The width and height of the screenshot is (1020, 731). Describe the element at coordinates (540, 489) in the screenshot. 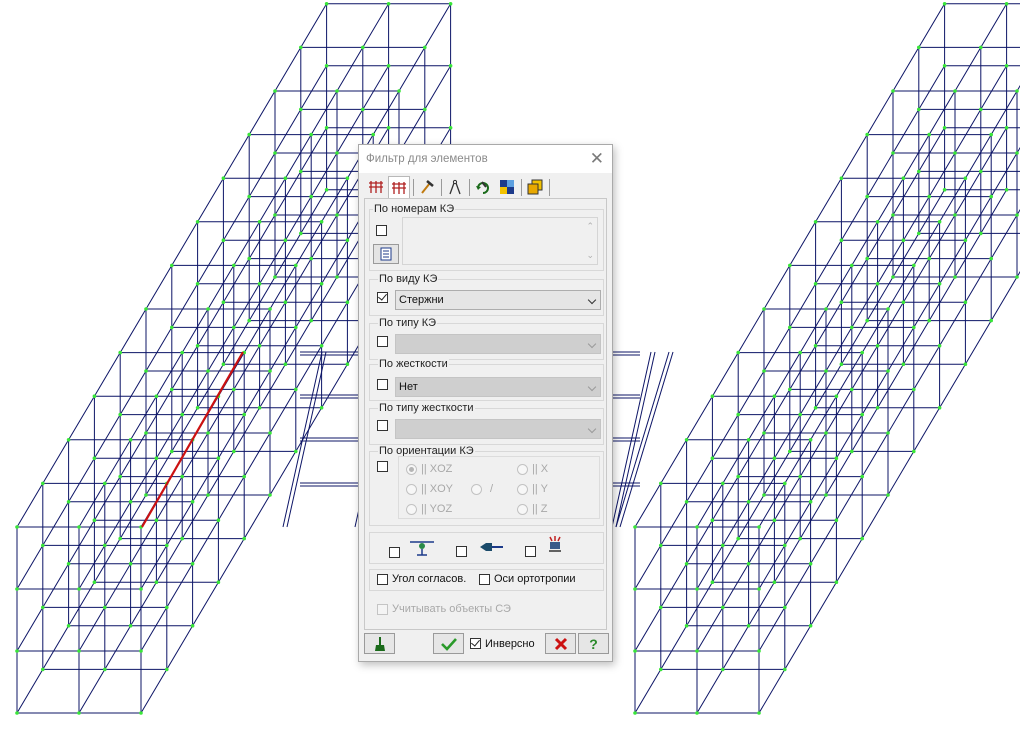

I see `y-label: || Y` at that location.